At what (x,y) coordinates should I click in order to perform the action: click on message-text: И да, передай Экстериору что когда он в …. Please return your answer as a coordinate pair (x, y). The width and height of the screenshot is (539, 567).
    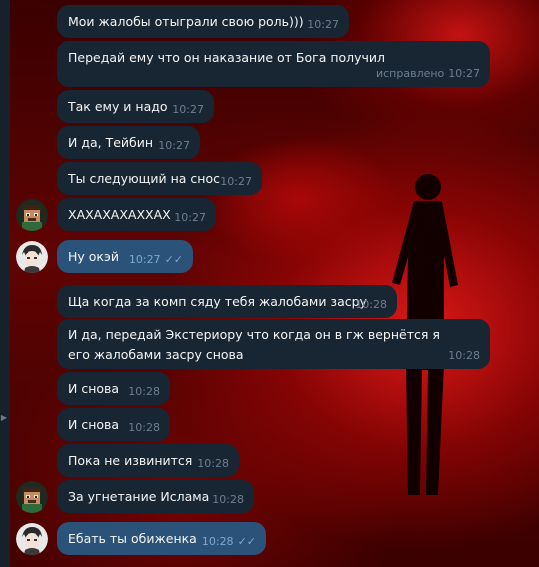
    Looking at the image, I should click on (254, 344).